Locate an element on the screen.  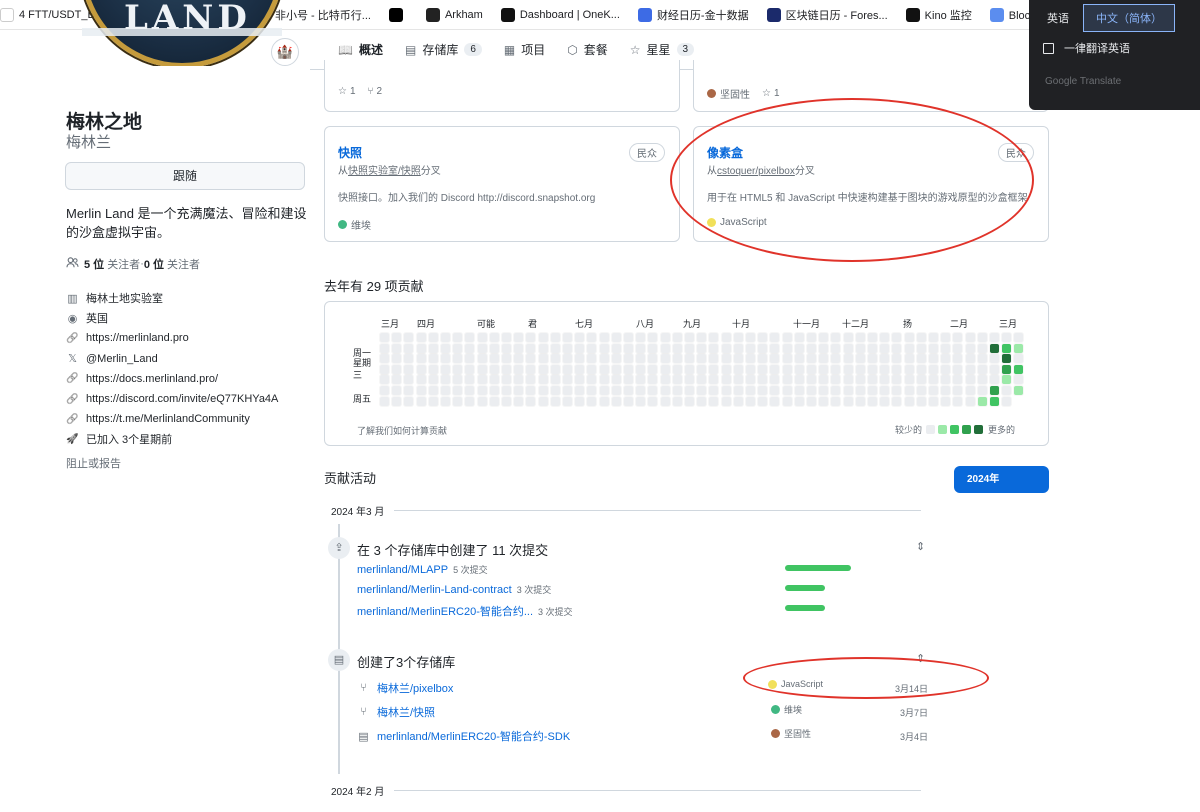
always-translate-option: 一律翻译英语 is located at coordinates (1114, 48).